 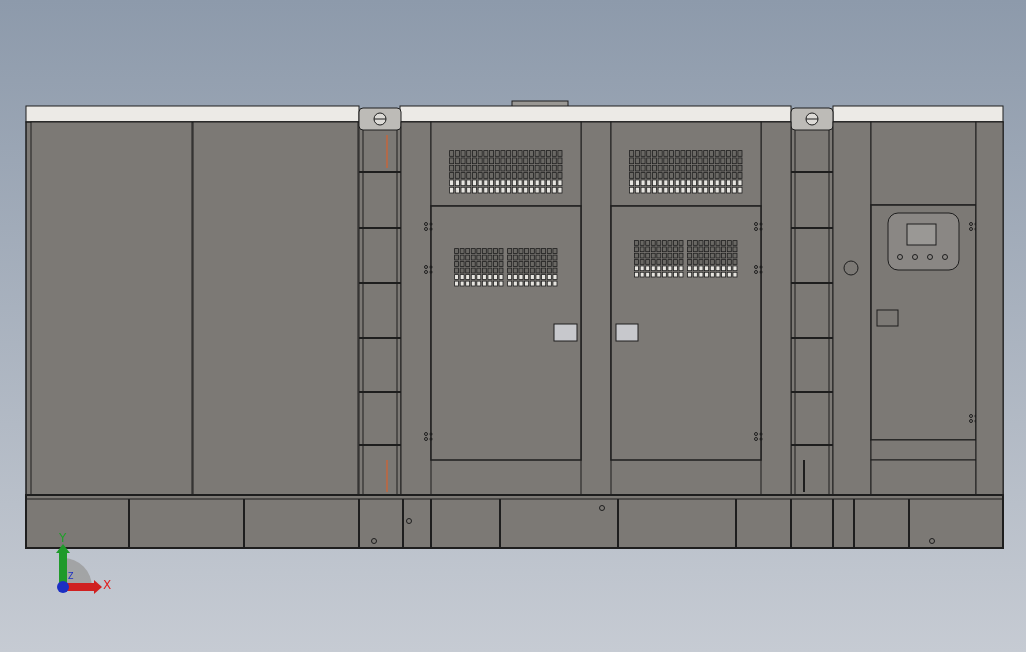 I want to click on axis-label: Y, so click(x=63, y=538).